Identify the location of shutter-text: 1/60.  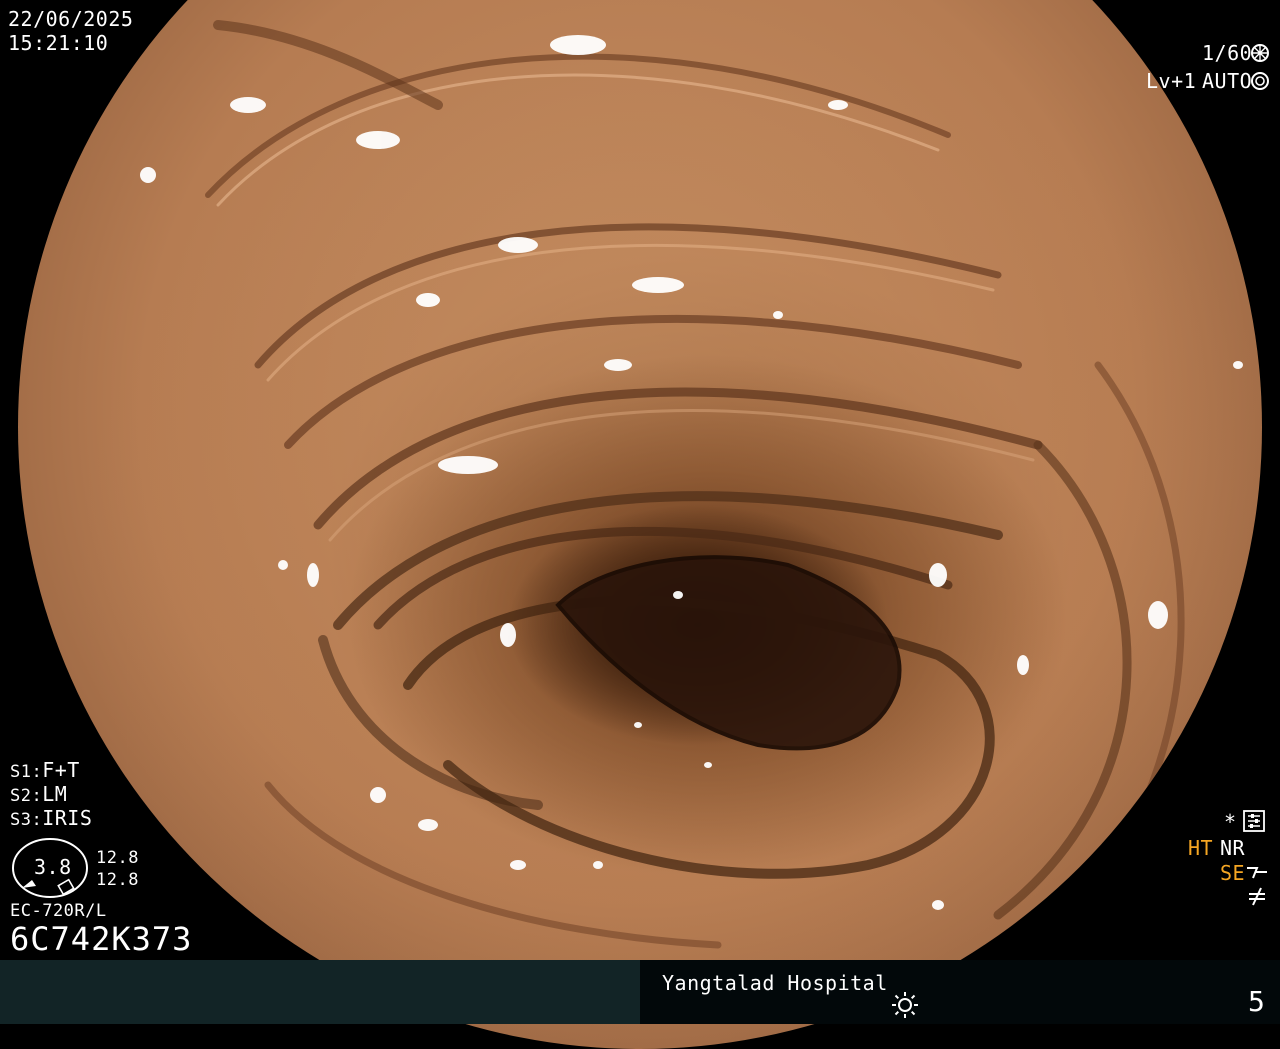
(1227, 53).